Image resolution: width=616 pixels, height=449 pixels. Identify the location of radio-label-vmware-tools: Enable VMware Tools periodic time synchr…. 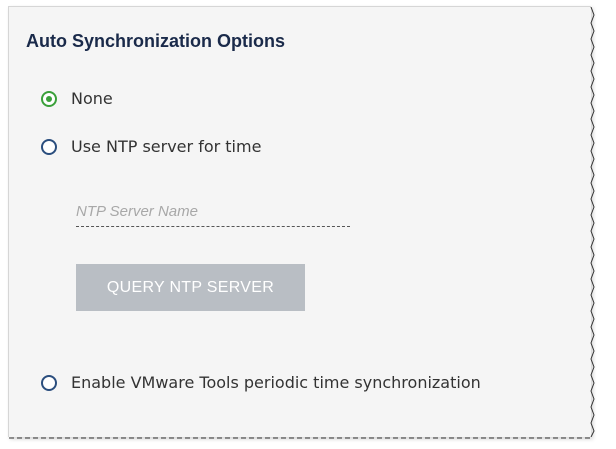
(276, 382).